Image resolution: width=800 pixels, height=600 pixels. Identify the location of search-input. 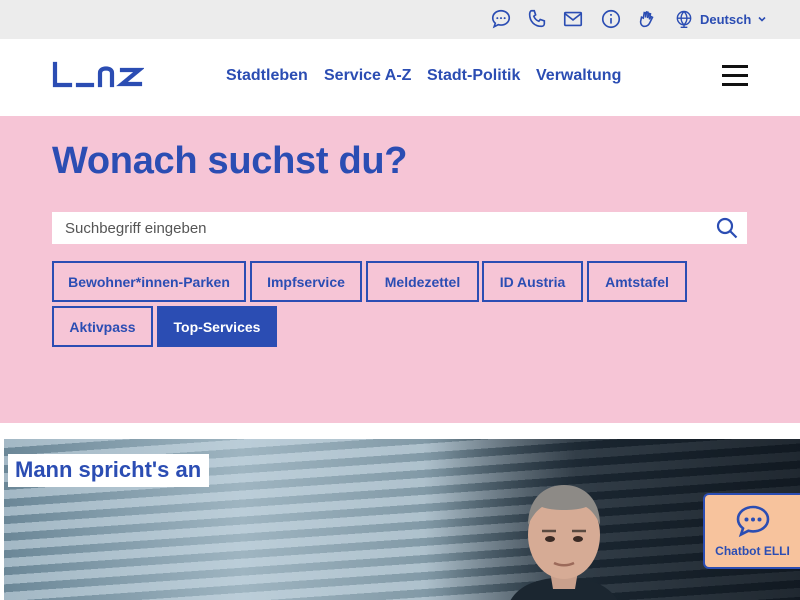
(382, 228).